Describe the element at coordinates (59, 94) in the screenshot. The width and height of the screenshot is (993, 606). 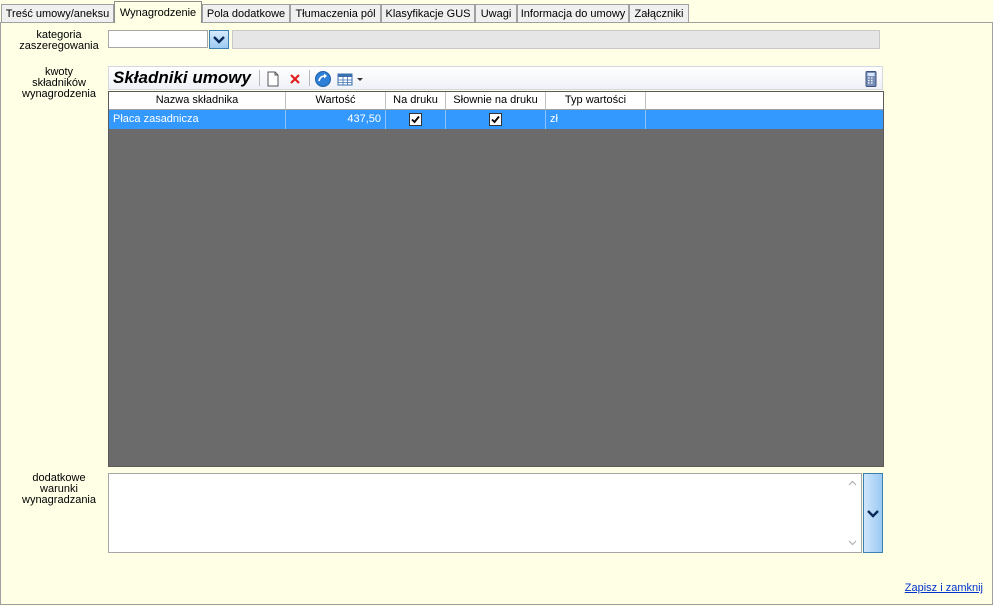
I see `components-label-line3: wynagrodzenia` at that location.